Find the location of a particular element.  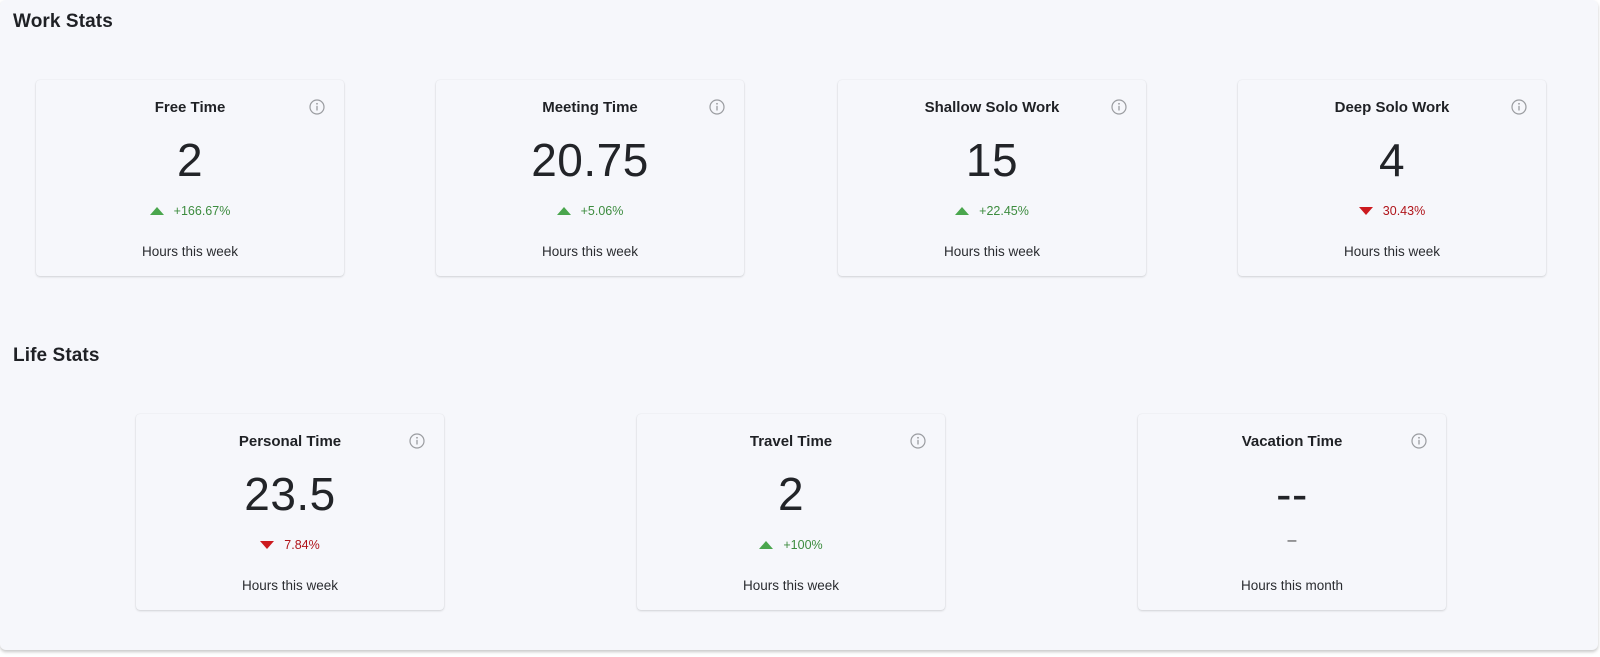

life-stats-heading: Life Stats is located at coordinates (56, 355).